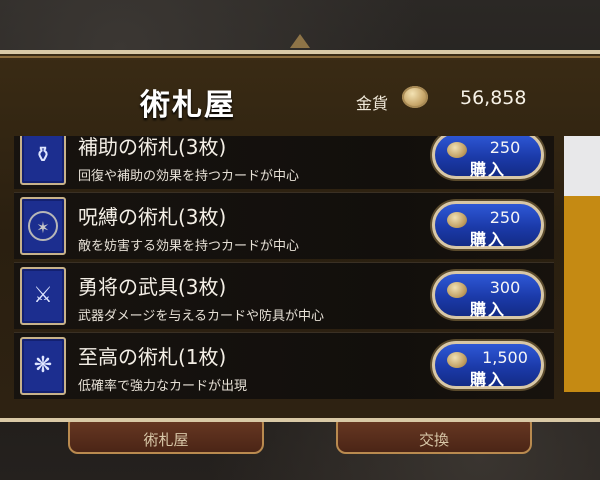 This screenshot has width=600, height=480. What do you see at coordinates (189, 246) in the screenshot?
I see `item-description: 敵を妨害する効果を持つカードが中心` at bounding box center [189, 246].